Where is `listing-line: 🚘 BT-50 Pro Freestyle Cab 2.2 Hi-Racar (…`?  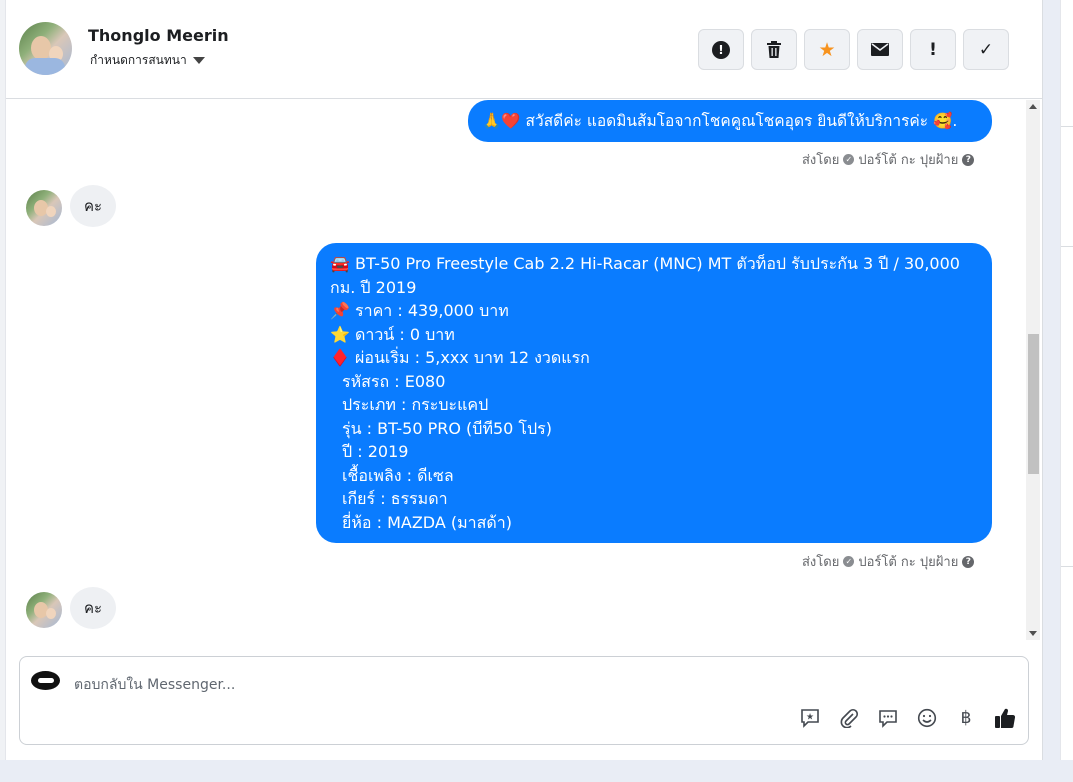 listing-line: 🚘 BT-50 Pro Freestyle Cab 2.2 Hi-Racar (… is located at coordinates (645, 263).